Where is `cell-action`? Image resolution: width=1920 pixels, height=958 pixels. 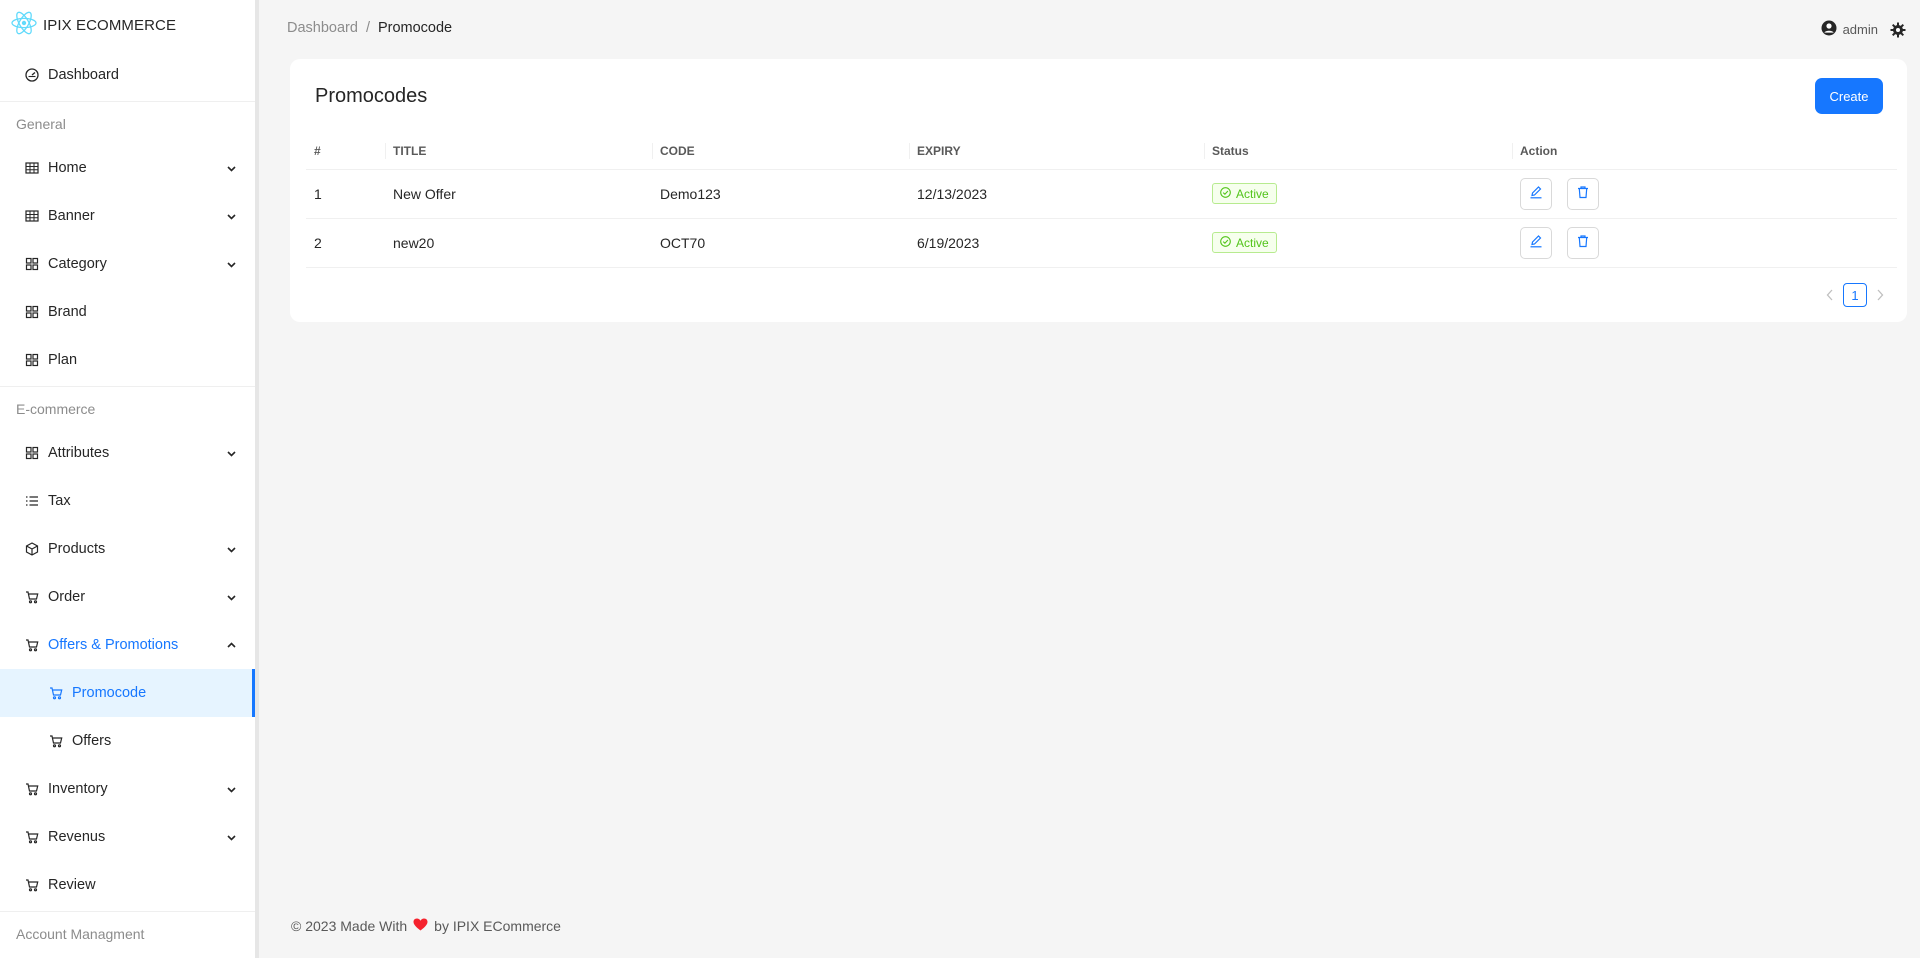 cell-action is located at coordinates (1704, 243).